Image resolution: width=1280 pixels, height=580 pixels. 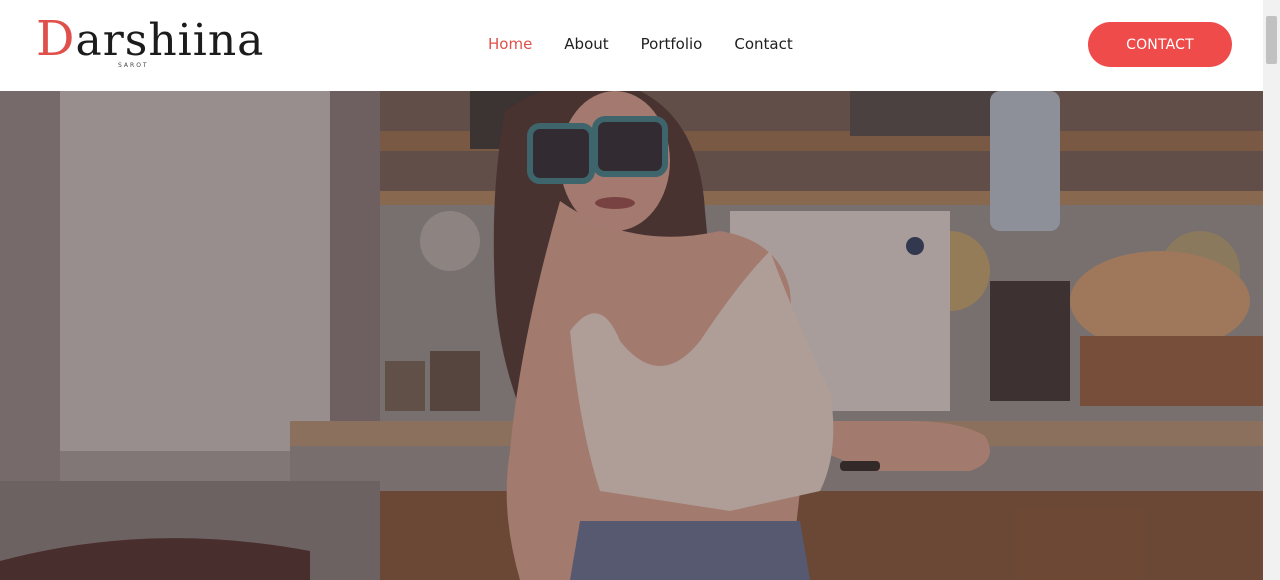 What do you see at coordinates (1271, 290) in the screenshot?
I see `page-scrollbar` at bounding box center [1271, 290].